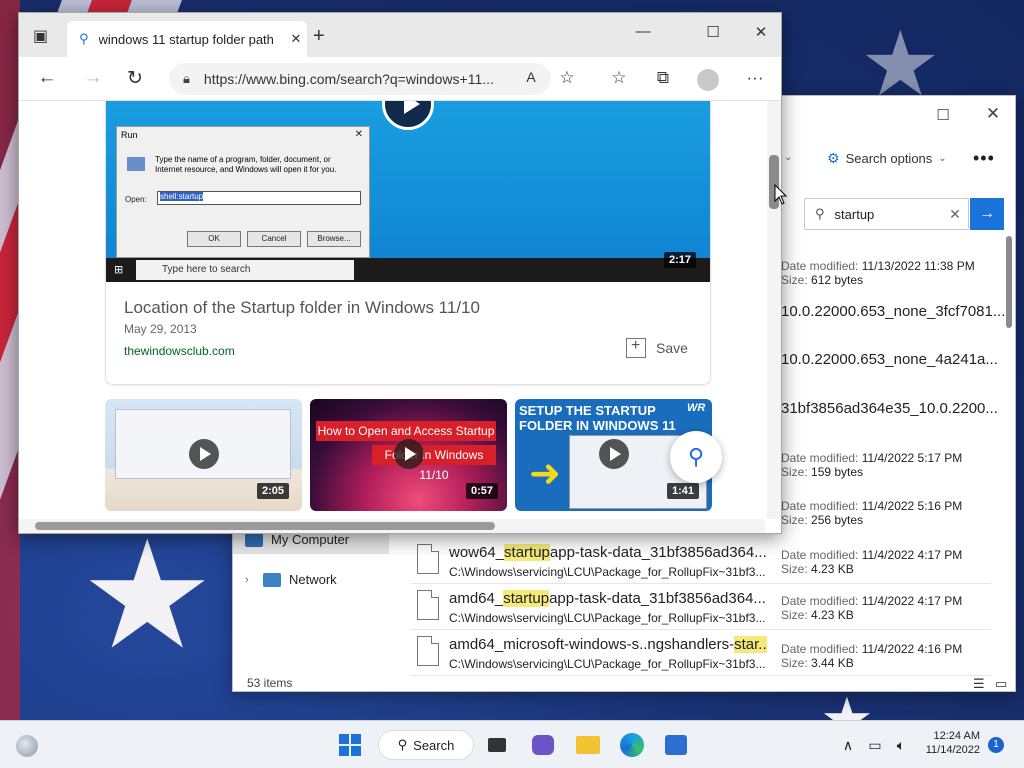 Image resolution: width=1024 pixels, height=768 pixels. What do you see at coordinates (296, 39) in the screenshot?
I see `close-tab-icon: ✕` at bounding box center [296, 39].